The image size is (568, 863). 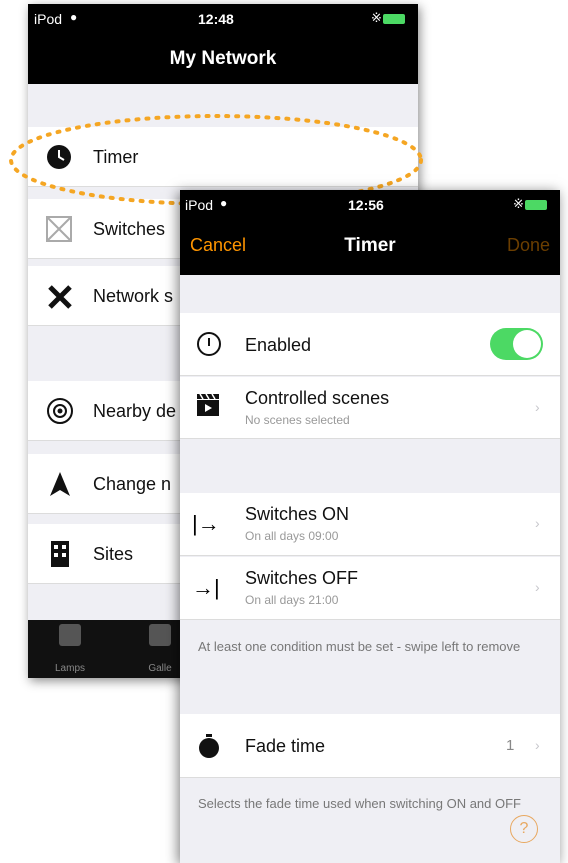 I want to click on status-time: 12:56, so click(x=366, y=205).